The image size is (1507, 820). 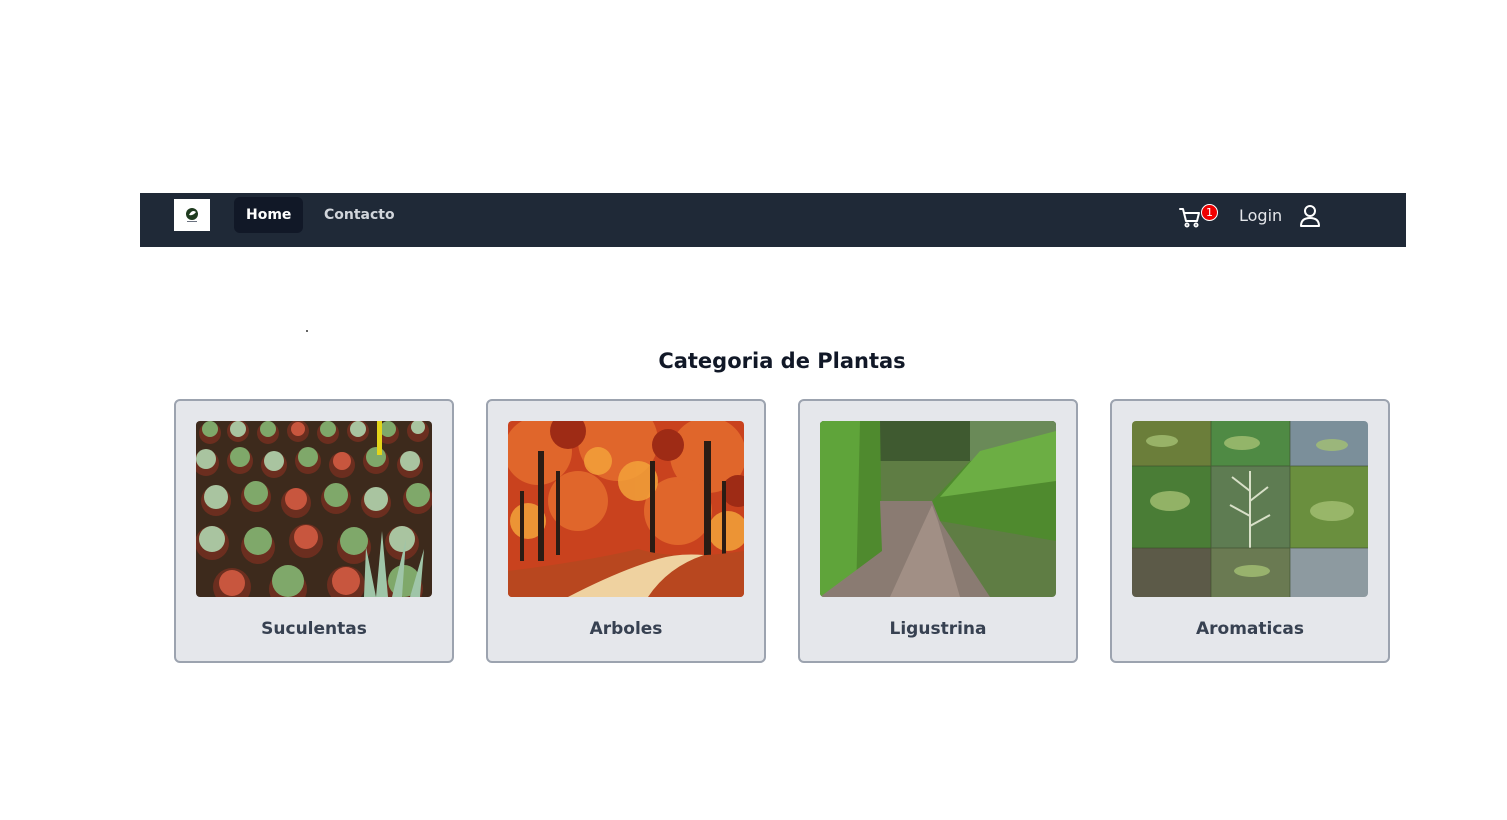 I want to click on cart-icon, so click(x=1189, y=218).